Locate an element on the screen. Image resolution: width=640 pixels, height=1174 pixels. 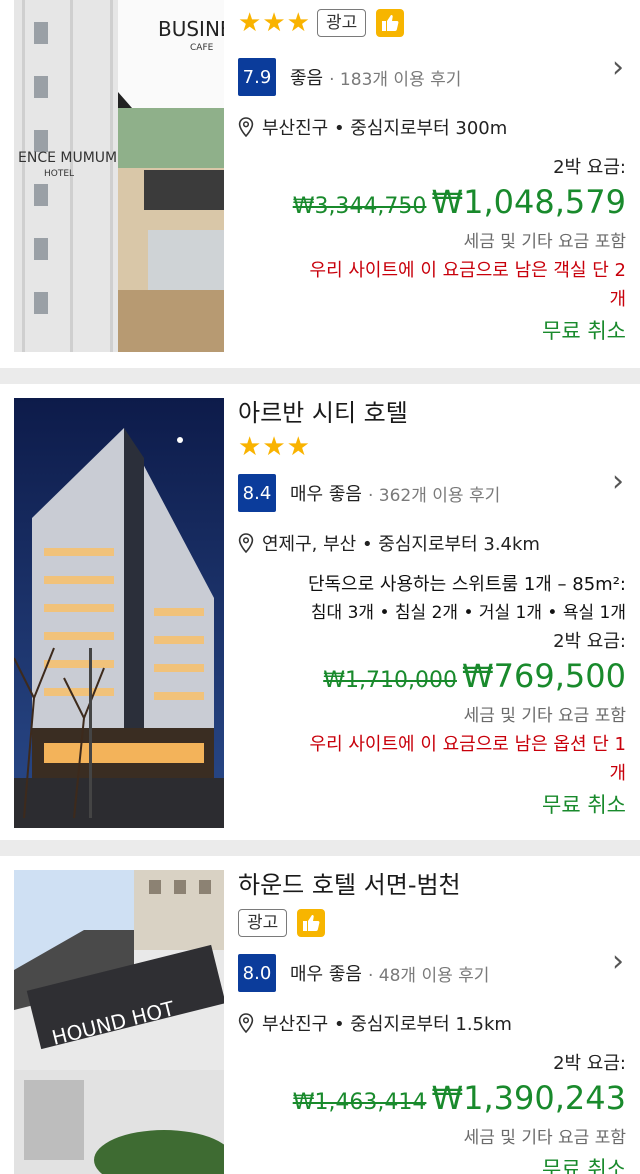
price-row: ₩1,710,000 ₩769,500 is located at coordinates (432, 679).